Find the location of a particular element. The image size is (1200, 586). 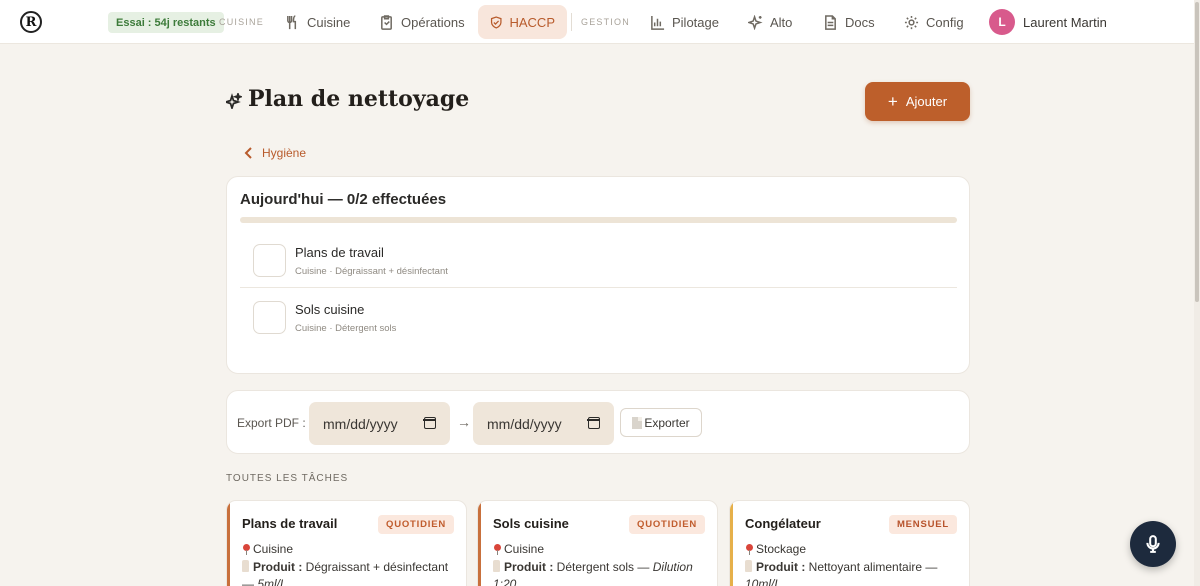

nav-item-label: Docs is located at coordinates (860, 22).